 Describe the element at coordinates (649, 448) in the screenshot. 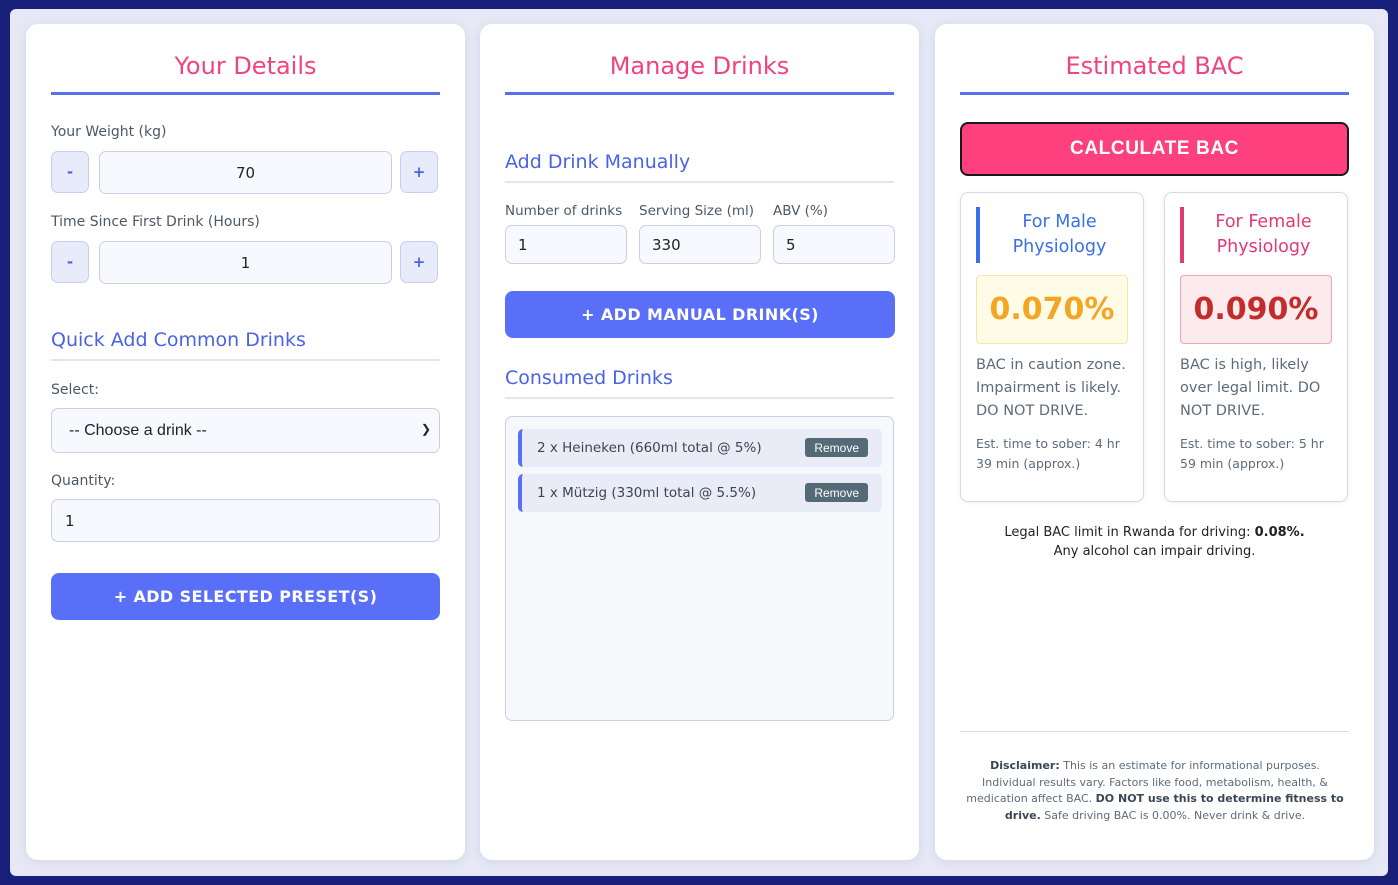

I see `consumed-drink-text: 2 x Heineken (660ml total @ 5%)` at that location.